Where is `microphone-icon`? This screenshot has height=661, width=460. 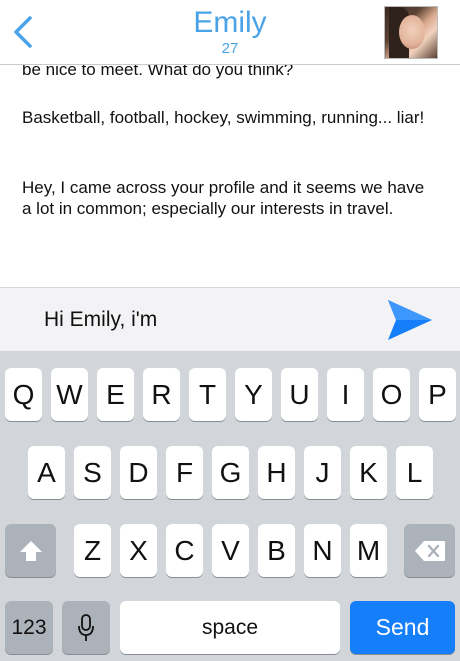
microphone-icon is located at coordinates (86, 627).